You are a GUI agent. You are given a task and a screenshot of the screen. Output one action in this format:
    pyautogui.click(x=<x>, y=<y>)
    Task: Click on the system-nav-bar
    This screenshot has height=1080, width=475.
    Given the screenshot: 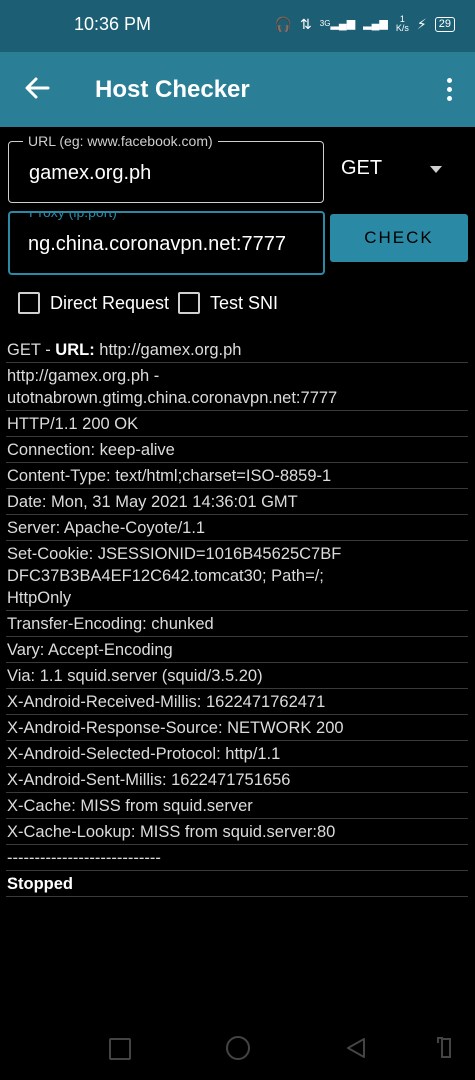 What is the action you would take?
    pyautogui.click(x=237, y=1049)
    